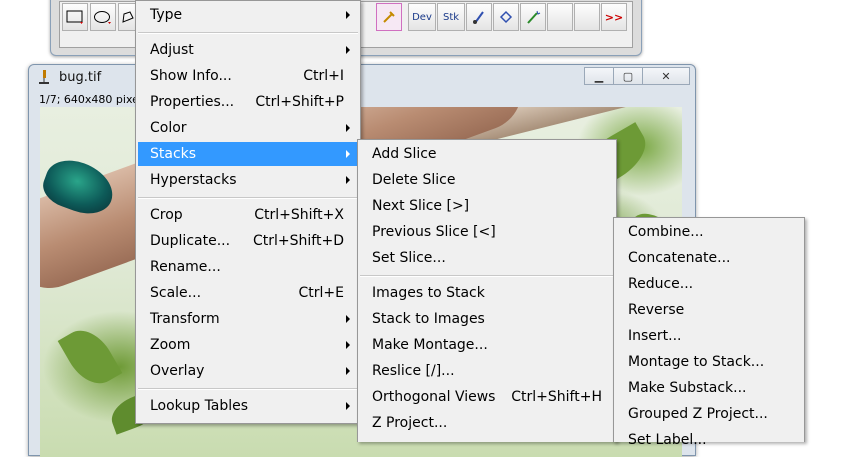 Image resolution: width=842 pixels, height=457 pixels. I want to click on wand-tool-button, so click(533, 17).